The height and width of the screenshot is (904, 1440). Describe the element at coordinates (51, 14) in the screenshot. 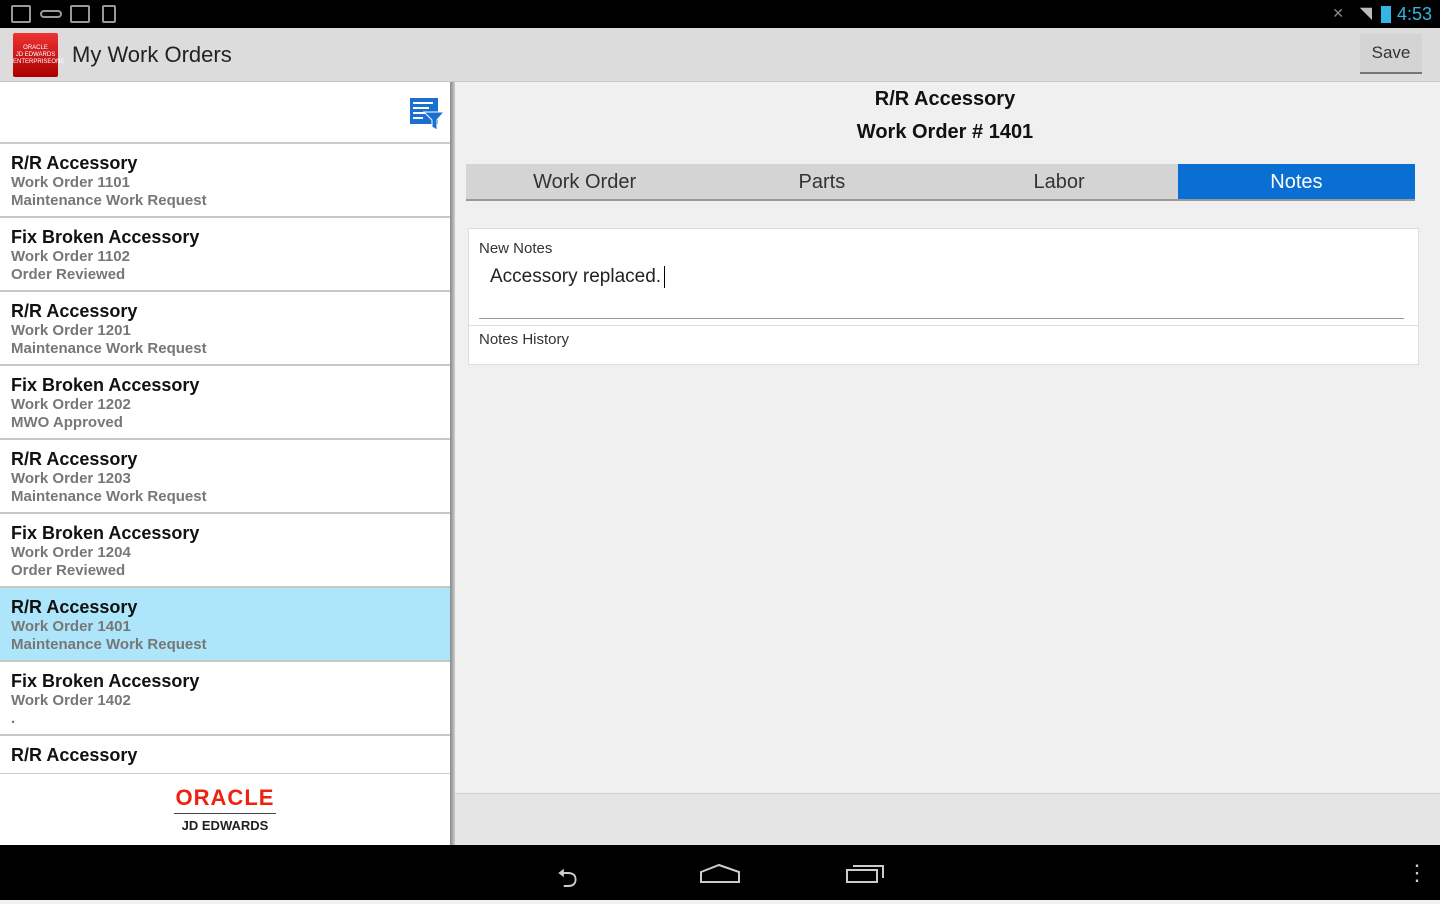

I see `key-icon` at that location.